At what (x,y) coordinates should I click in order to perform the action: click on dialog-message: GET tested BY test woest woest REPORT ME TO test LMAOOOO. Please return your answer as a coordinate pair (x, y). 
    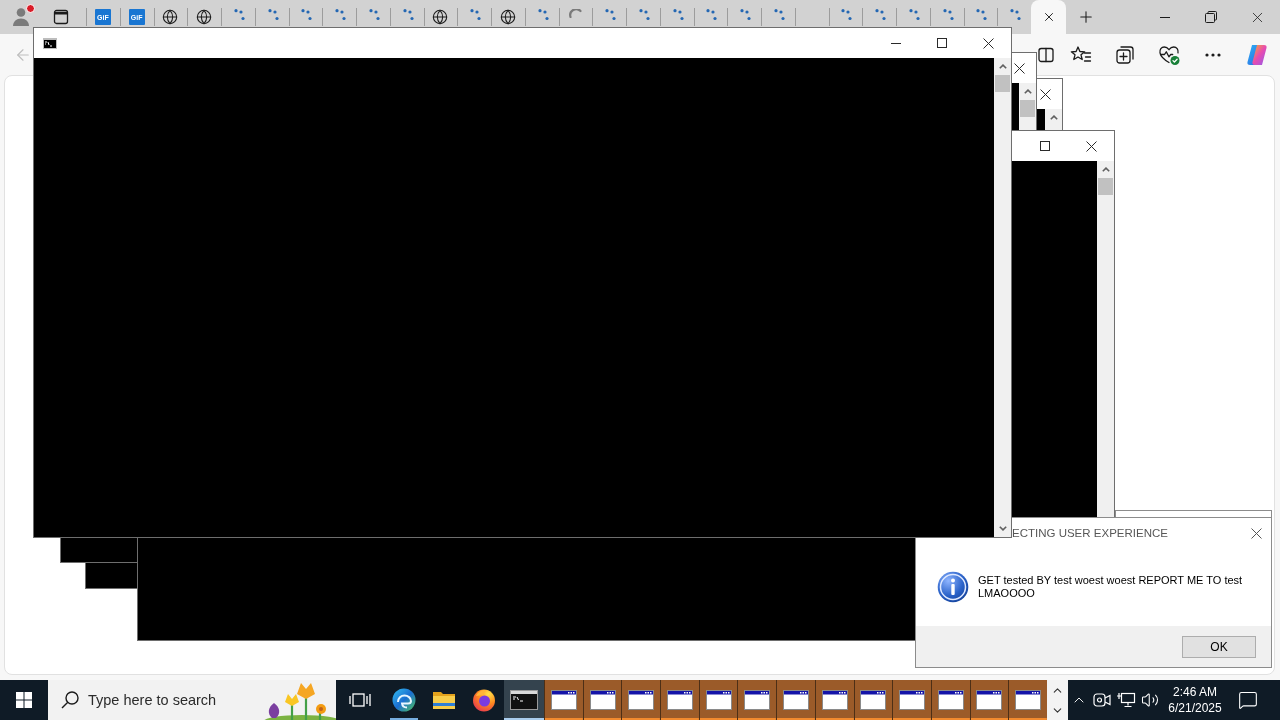
    Looking at the image, I should click on (1111, 587).